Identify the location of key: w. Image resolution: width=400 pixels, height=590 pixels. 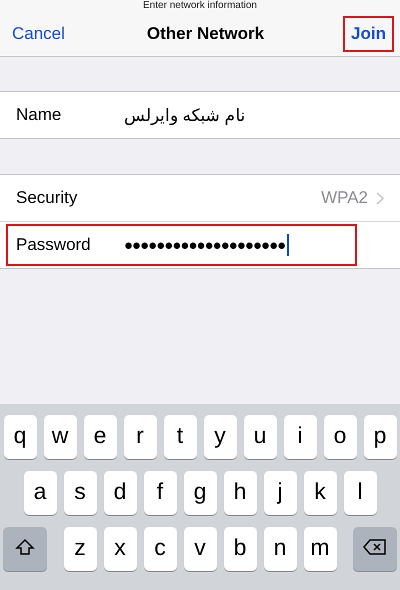
(60, 437).